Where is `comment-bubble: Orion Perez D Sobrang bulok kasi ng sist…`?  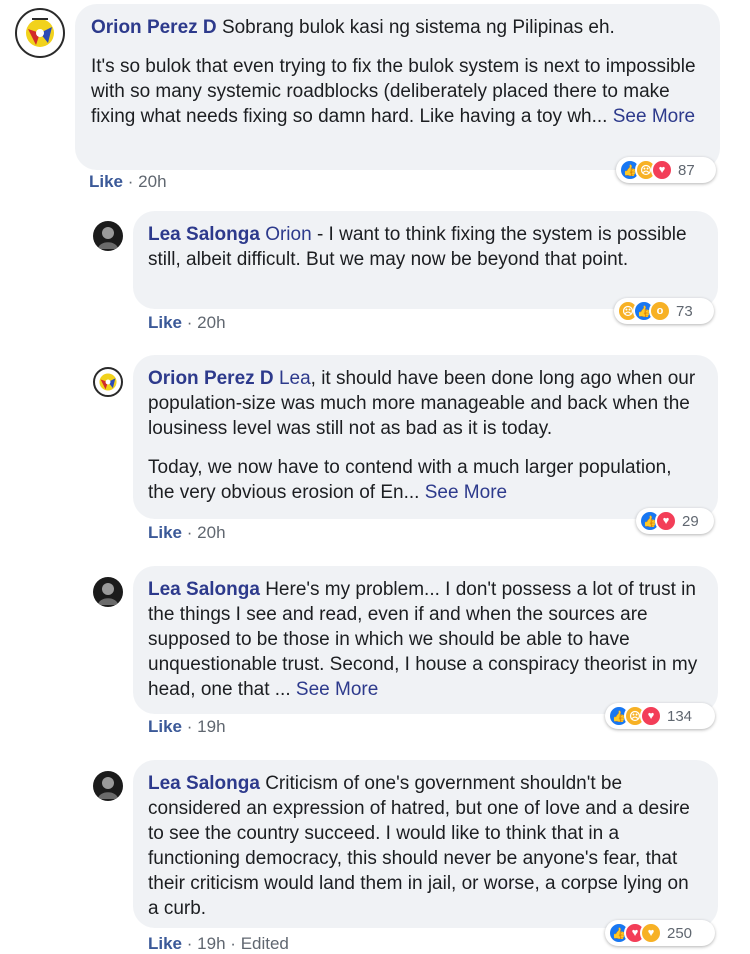
comment-bubble: Orion Perez D Sobrang bulok kasi ng sist… is located at coordinates (397, 87).